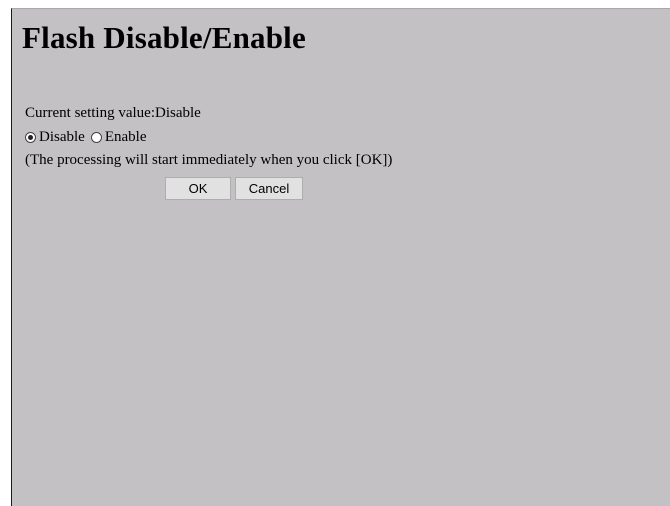 The height and width of the screenshot is (506, 670). Describe the element at coordinates (234, 188) in the screenshot. I see `button-row: OK Cancel` at that location.